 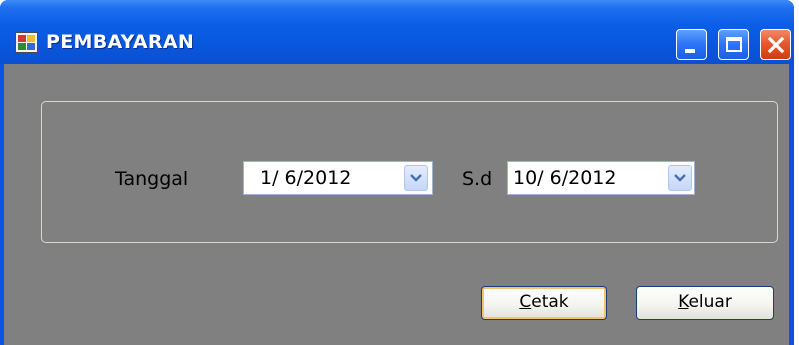 I want to click on from-date-value: 1/ 6/2012, so click(x=306, y=178).